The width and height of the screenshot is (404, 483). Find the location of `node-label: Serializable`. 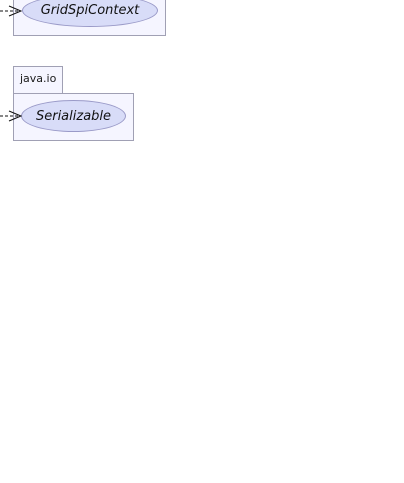

node-label: Serializable is located at coordinates (73, 116).